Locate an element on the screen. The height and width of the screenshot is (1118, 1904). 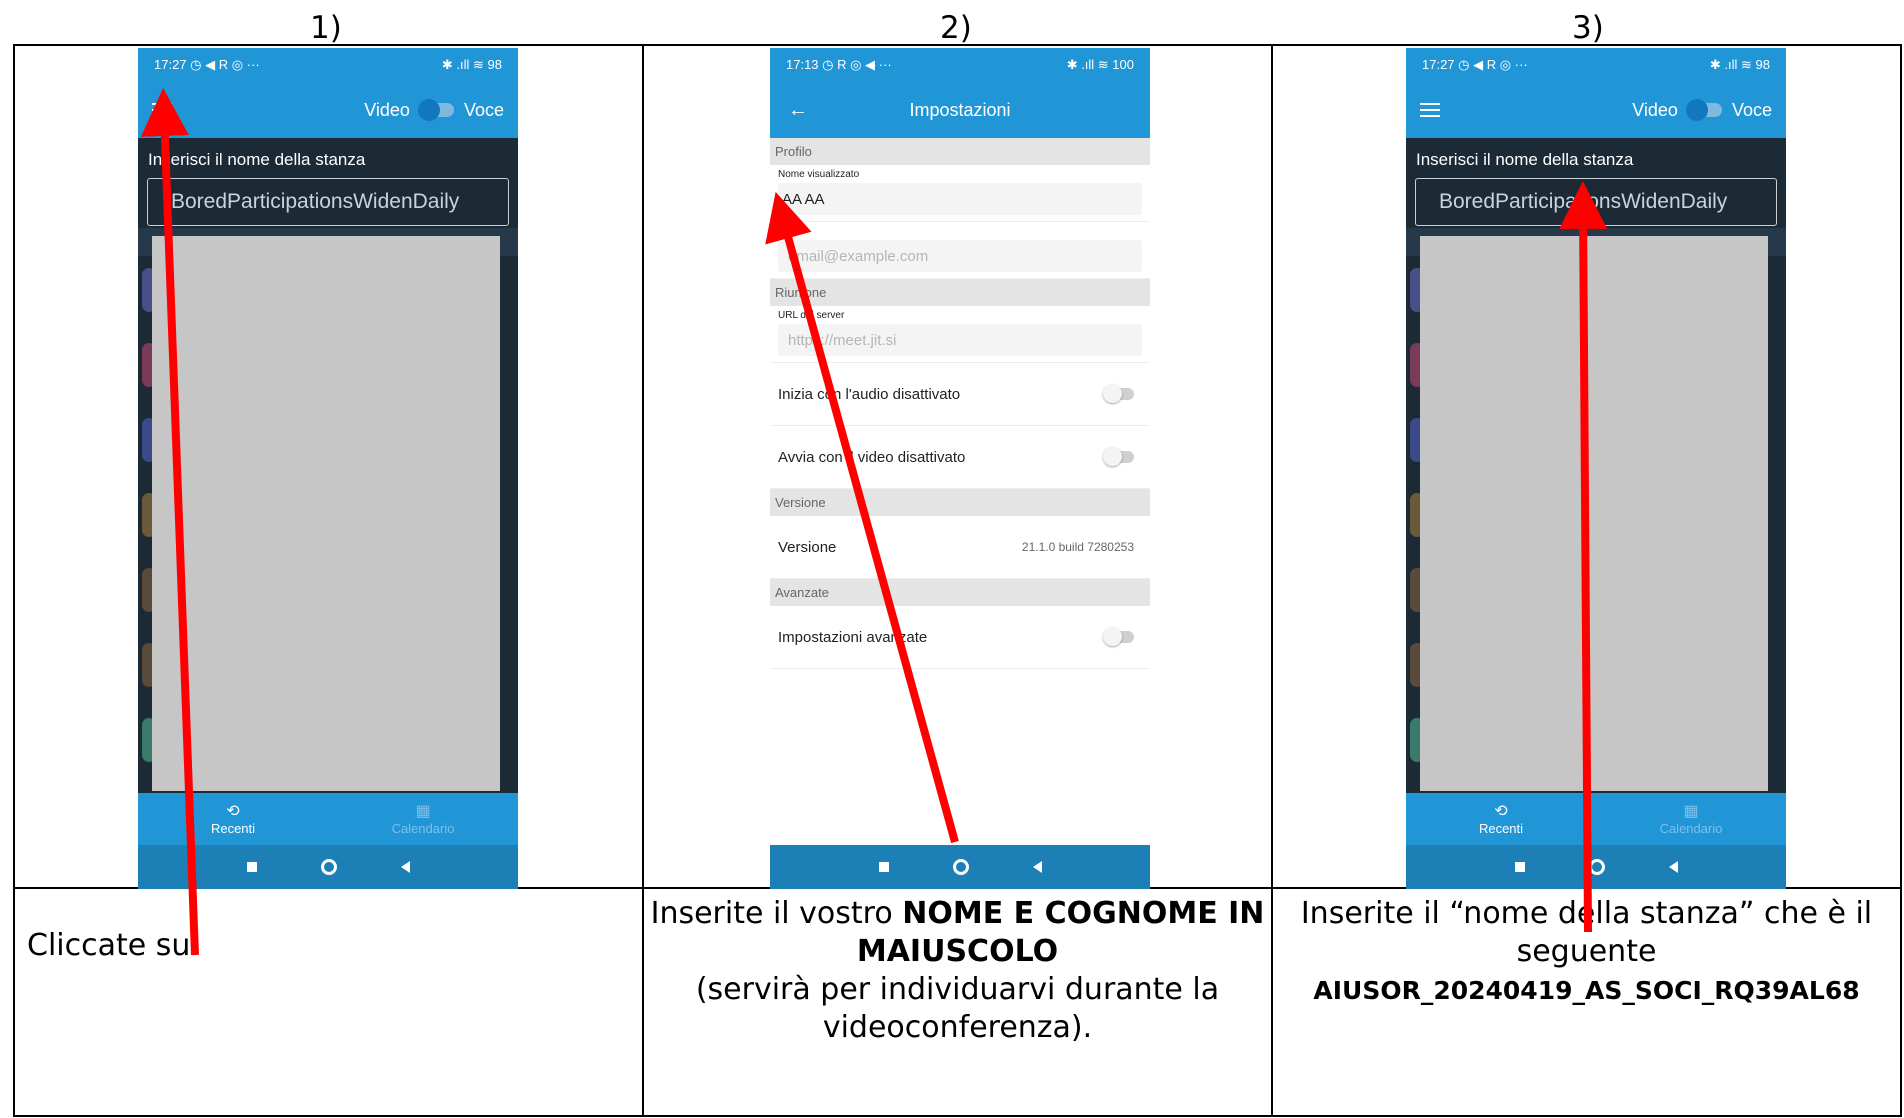
caption-step-1: Cliccate su is located at coordinates (109, 945).